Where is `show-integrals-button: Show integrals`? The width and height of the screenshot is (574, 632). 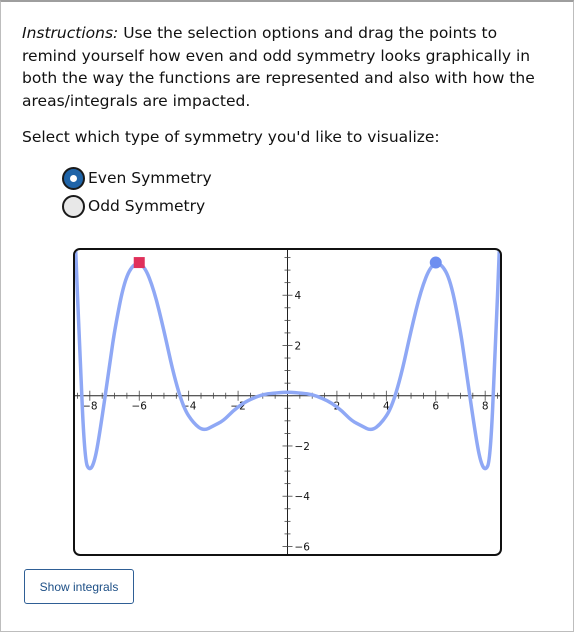 show-integrals-button: Show integrals is located at coordinates (79, 586).